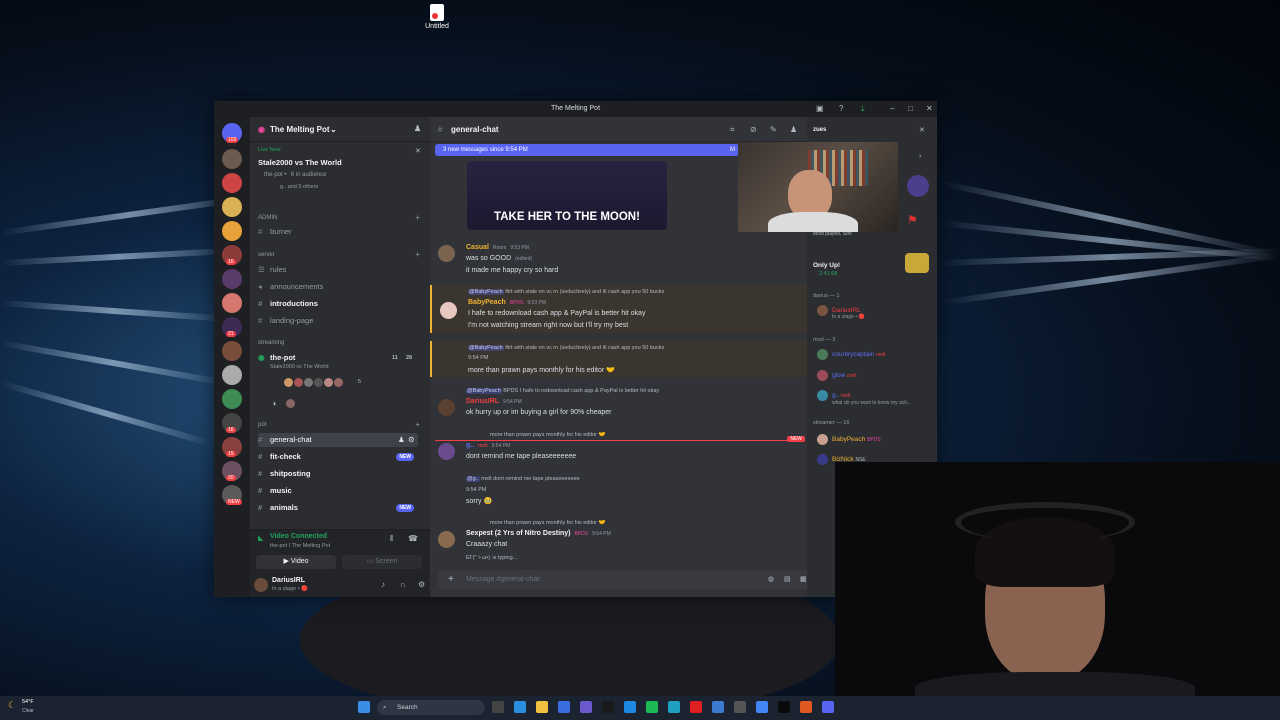  I want to click on terminal-icon, so click(784, 707).